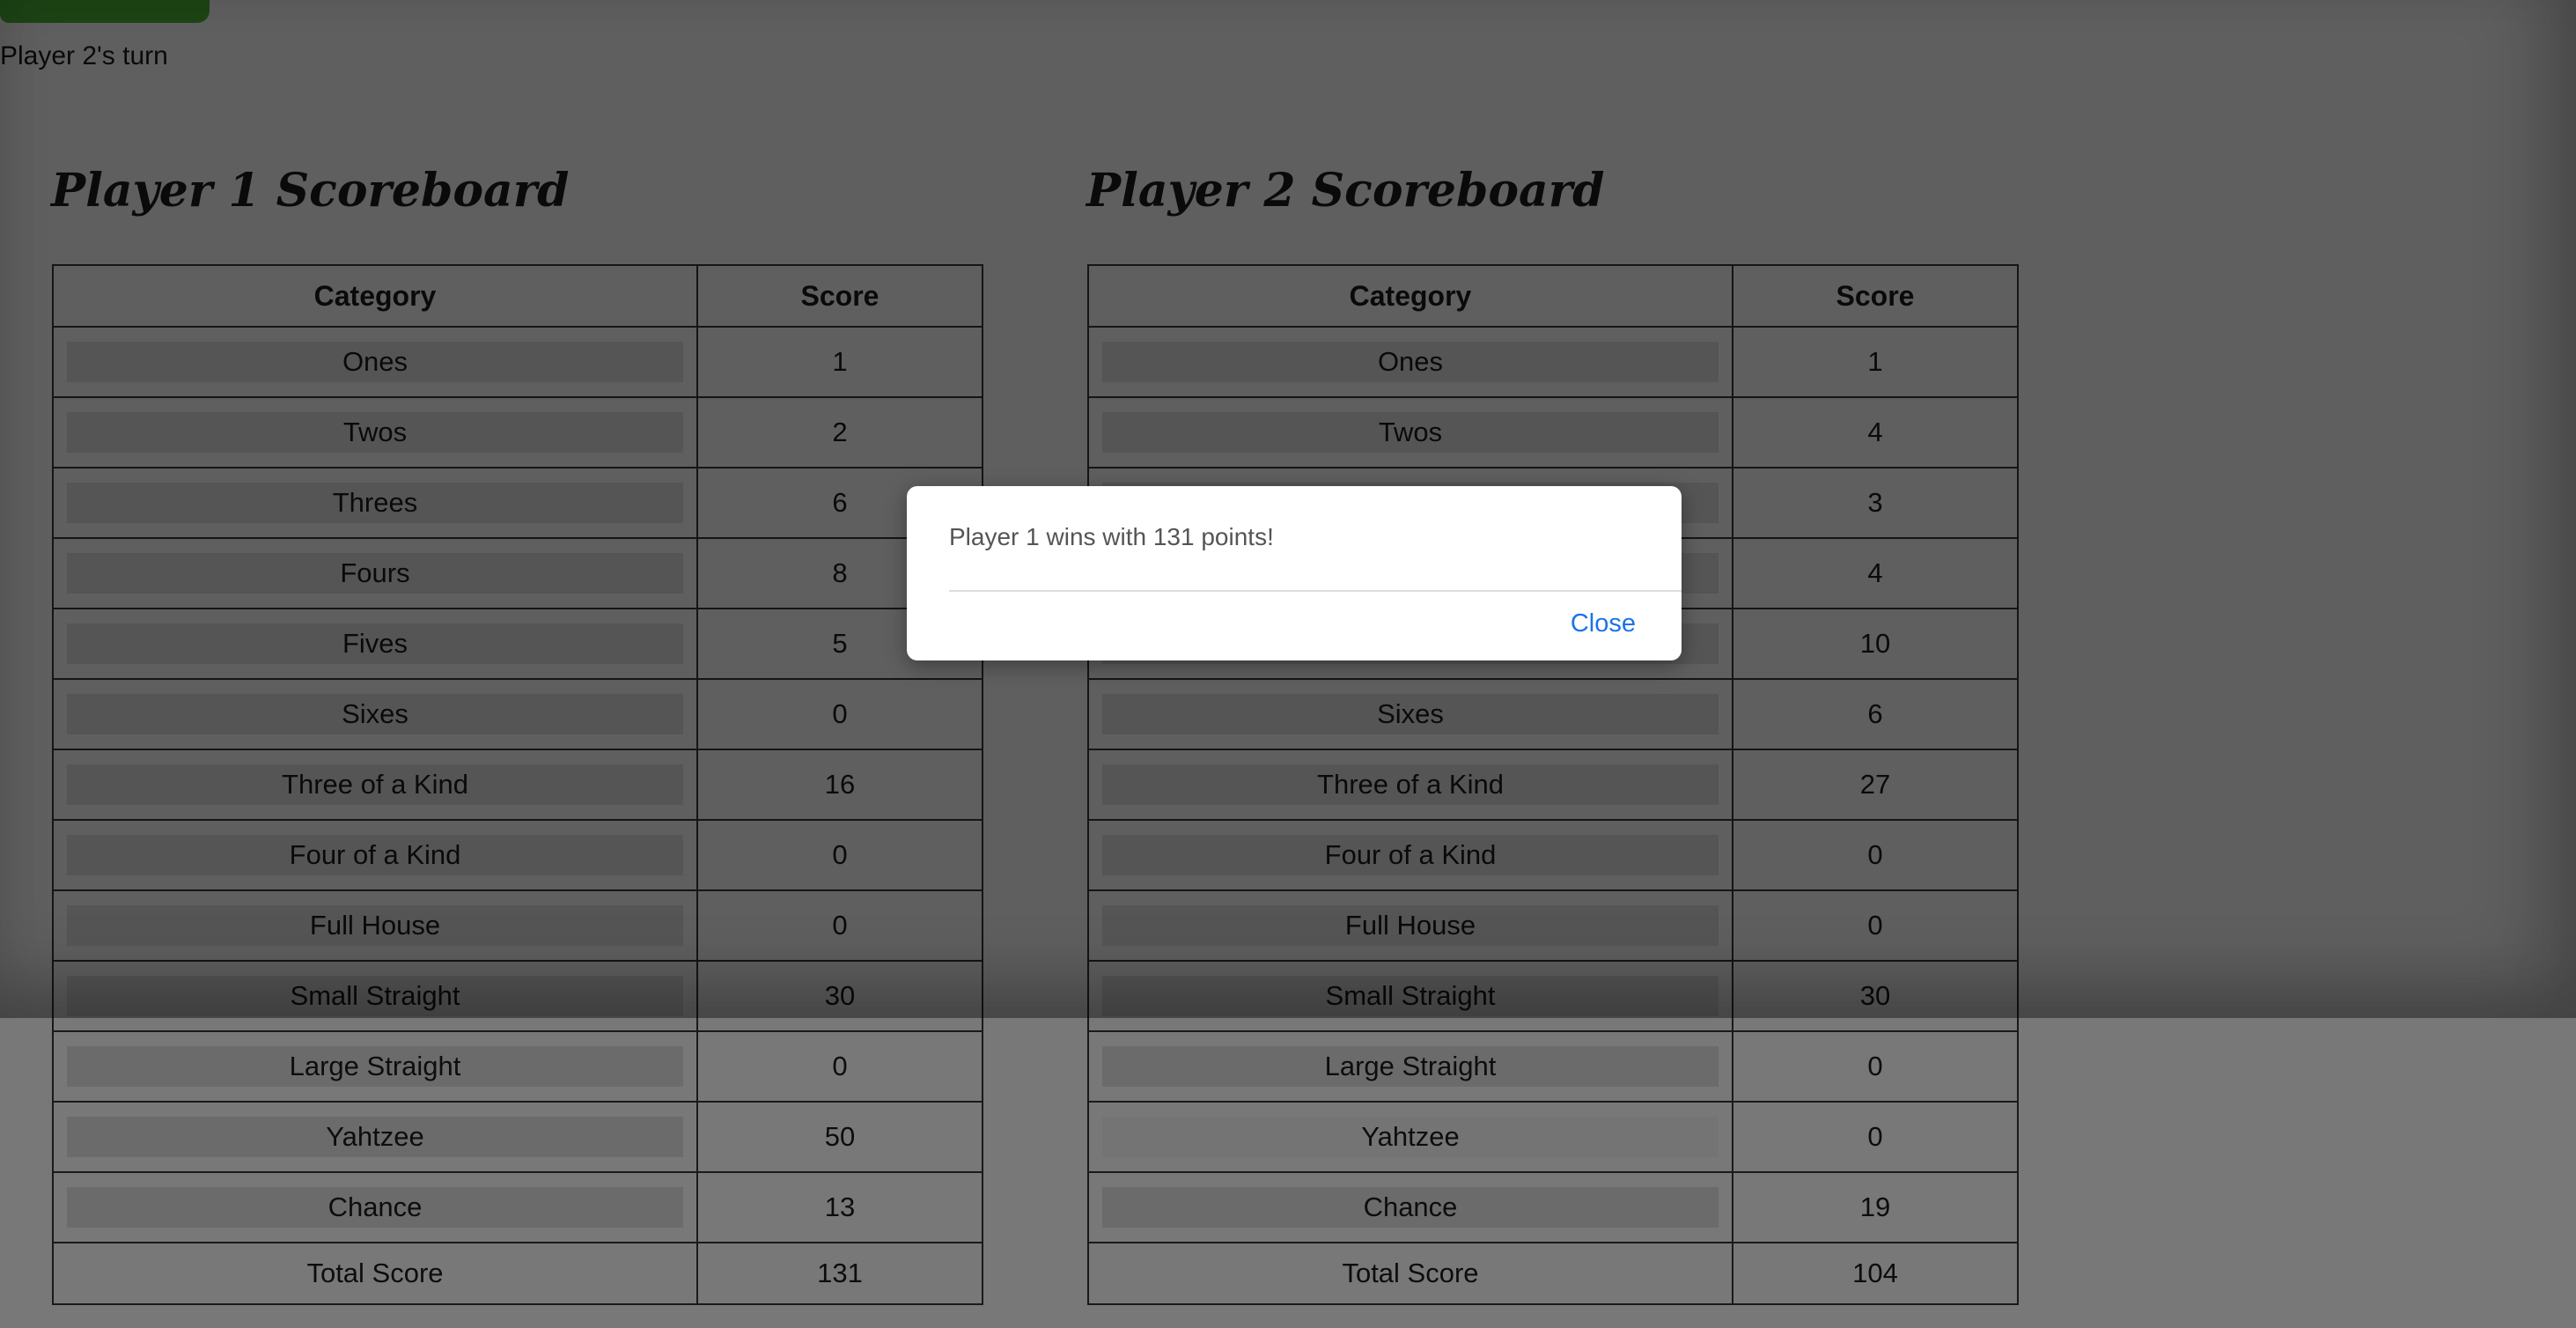 This screenshot has width=2576, height=1328. What do you see at coordinates (1111, 536) in the screenshot?
I see `alert-message: Player 1 wins with 131 points!` at bounding box center [1111, 536].